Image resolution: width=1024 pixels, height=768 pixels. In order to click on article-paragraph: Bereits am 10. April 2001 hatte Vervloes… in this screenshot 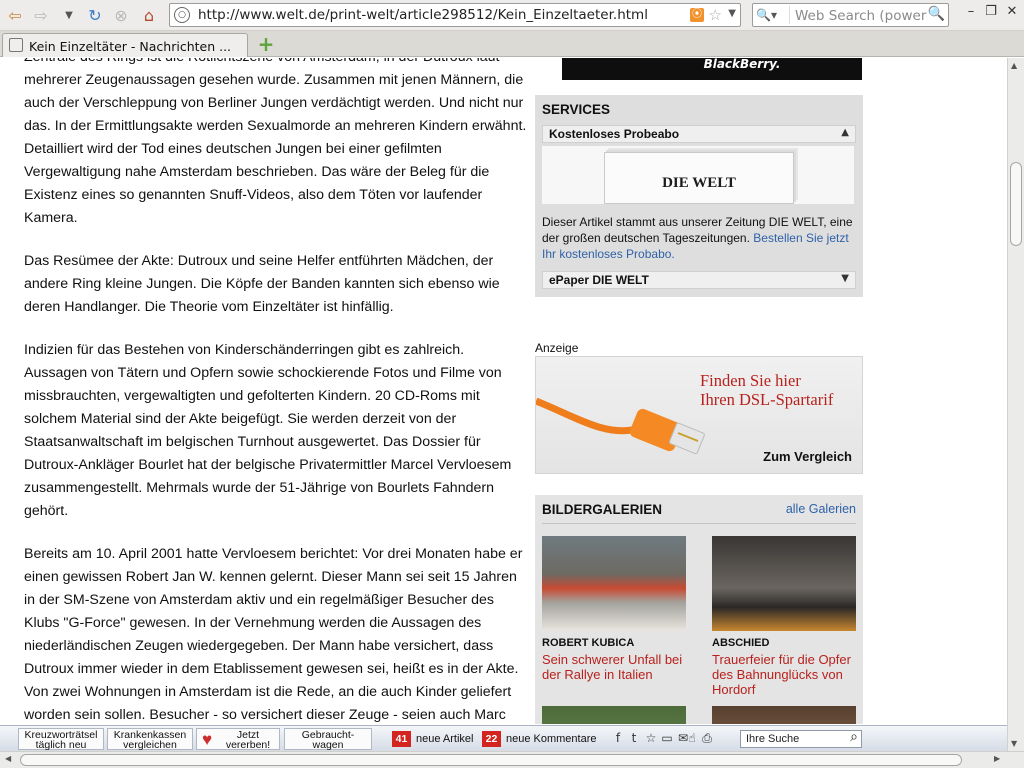, I will do `click(273, 634)`.